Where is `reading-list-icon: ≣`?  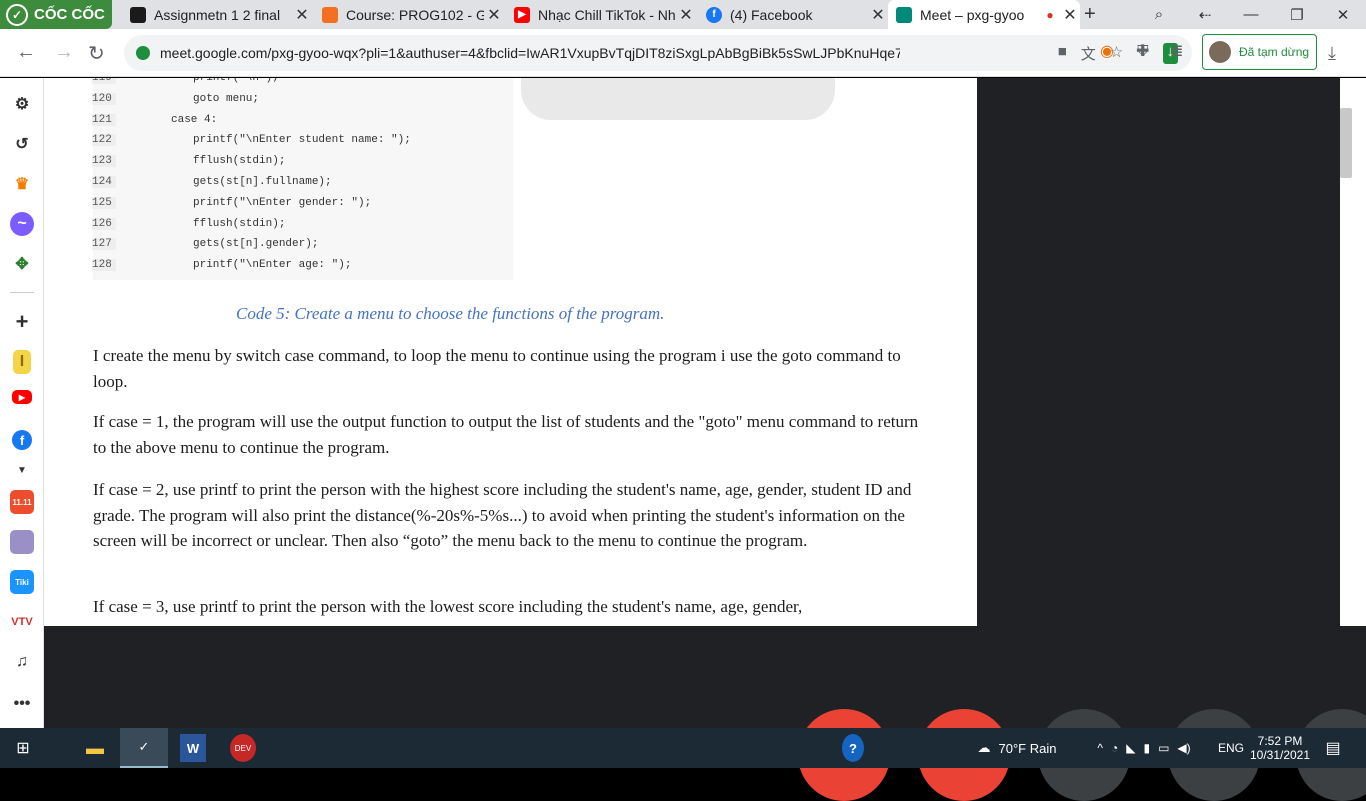
reading-list-icon: ≣ is located at coordinates (1176, 51).